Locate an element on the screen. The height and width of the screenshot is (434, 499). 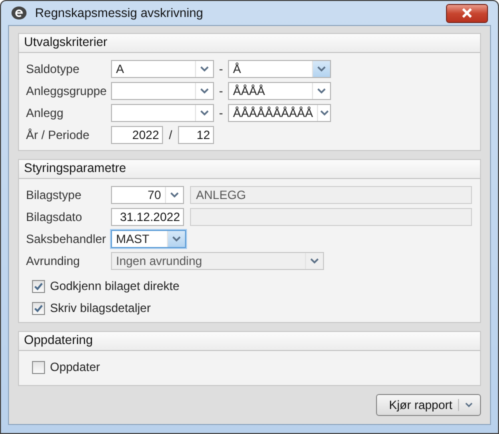
field-label: Saldotype is located at coordinates (53, 69).